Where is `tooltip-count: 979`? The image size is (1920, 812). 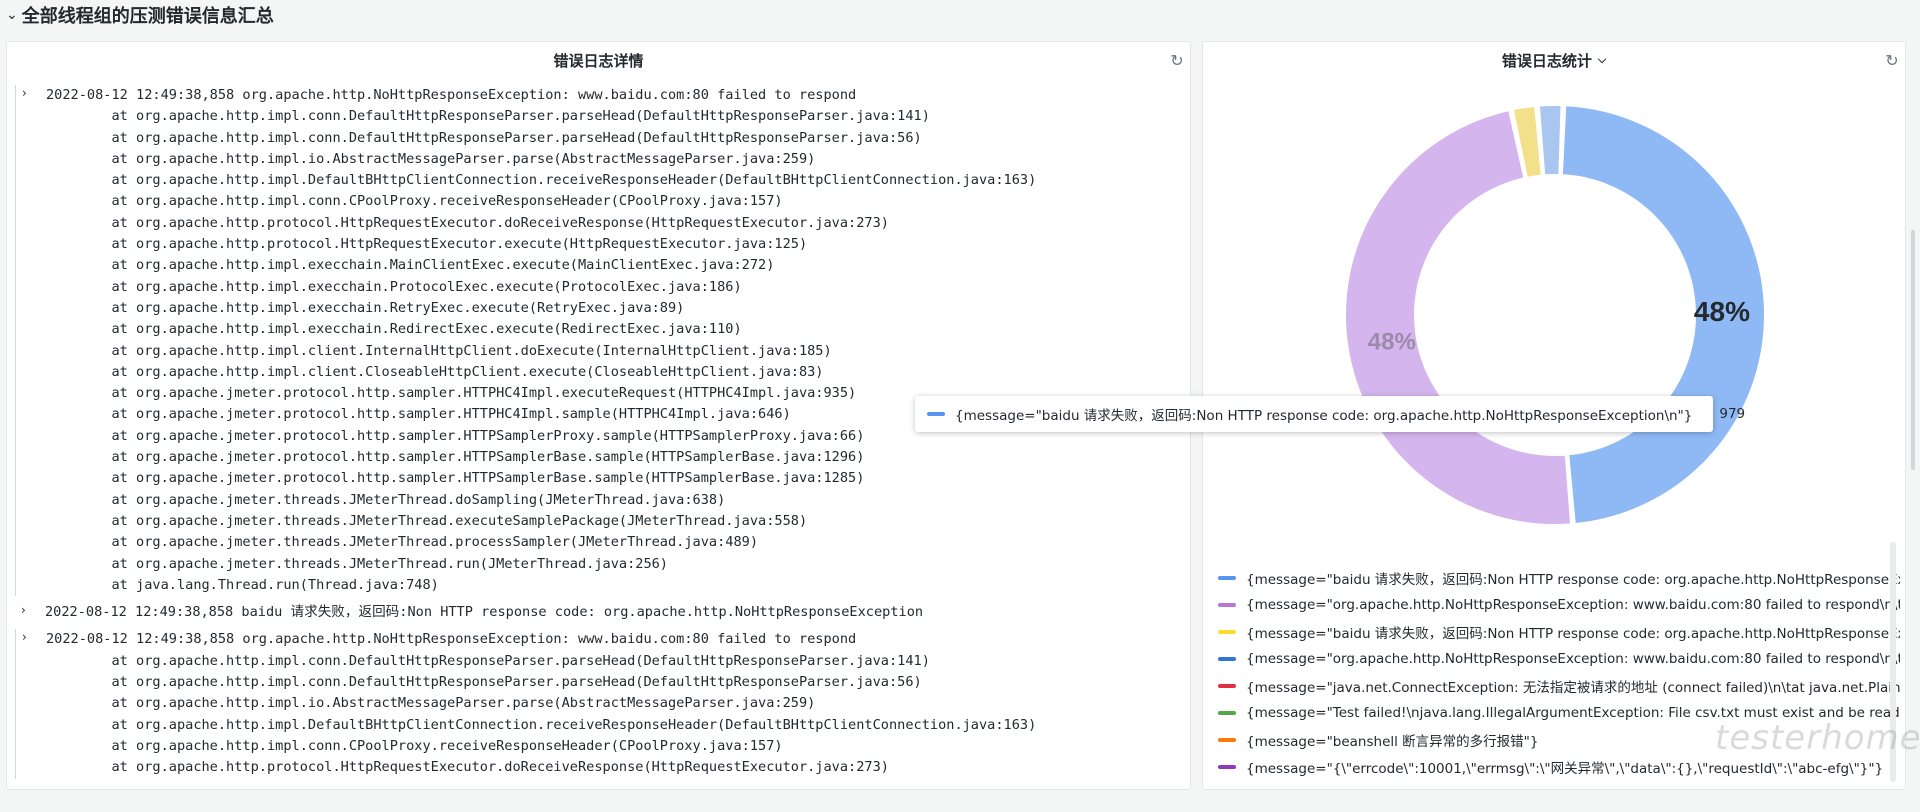
tooltip-count: 979 is located at coordinates (1732, 414).